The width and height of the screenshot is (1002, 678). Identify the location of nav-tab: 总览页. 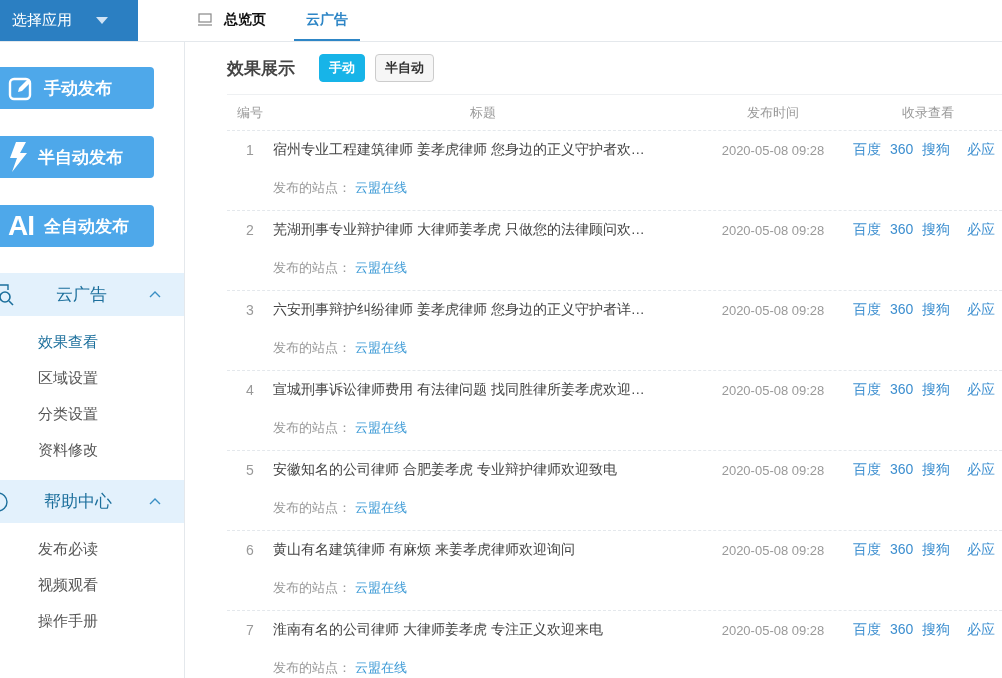
(232, 20).